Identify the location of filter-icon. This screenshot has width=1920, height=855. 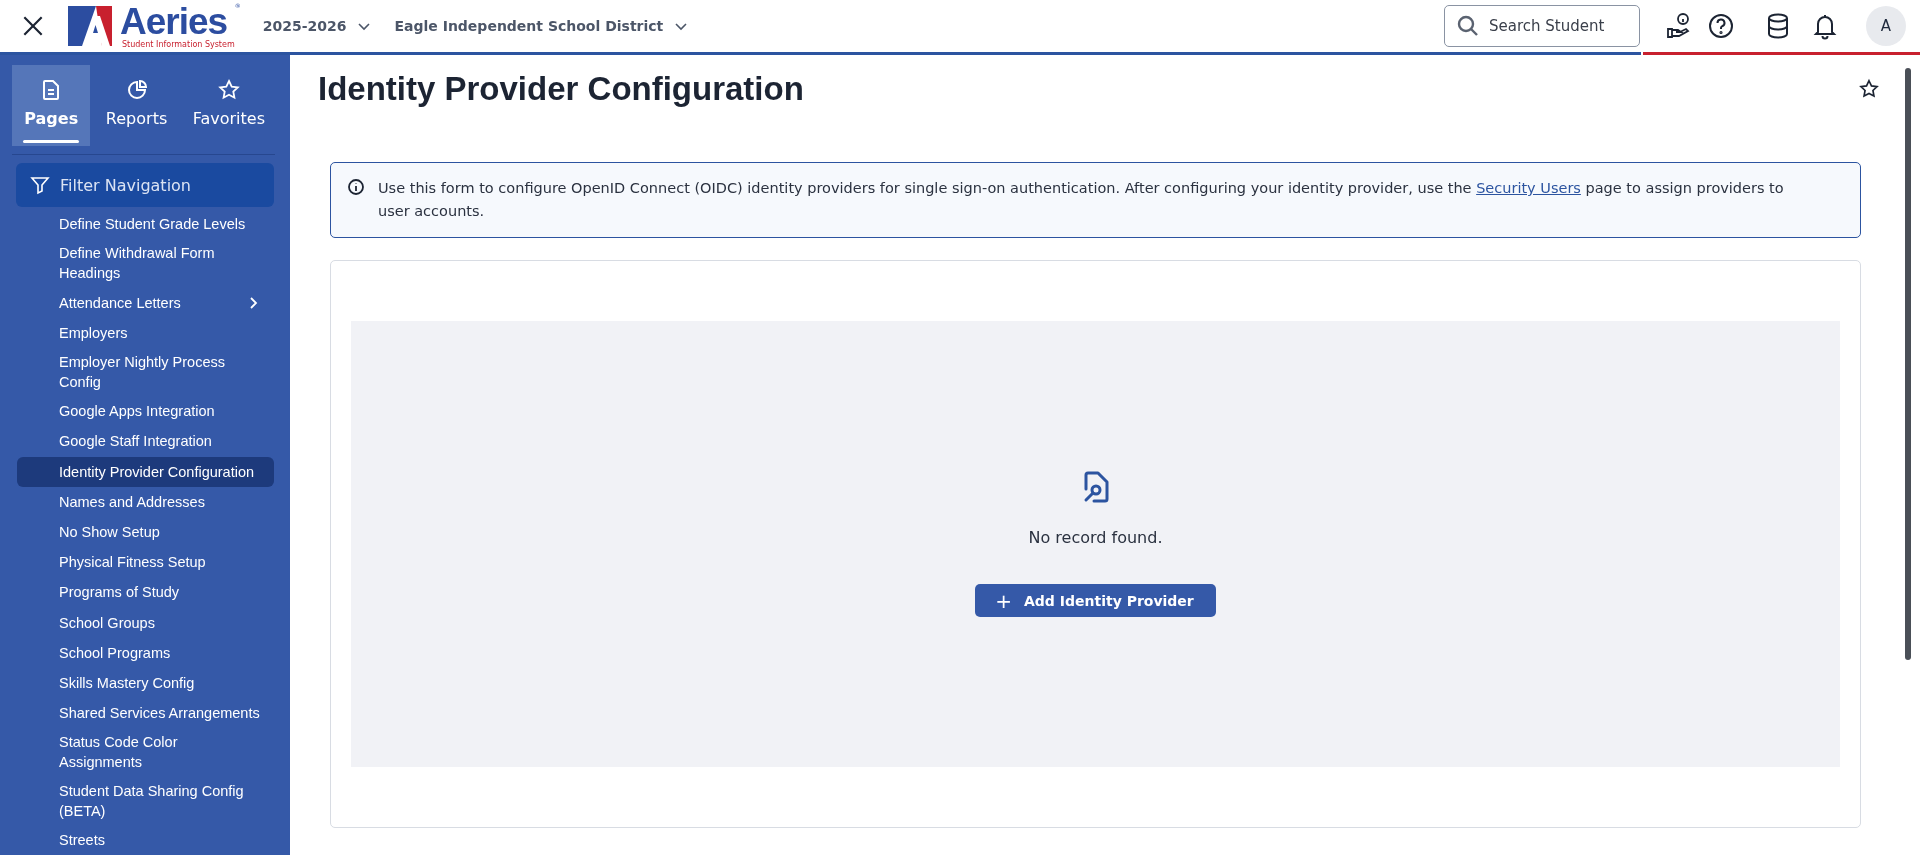
(40, 185).